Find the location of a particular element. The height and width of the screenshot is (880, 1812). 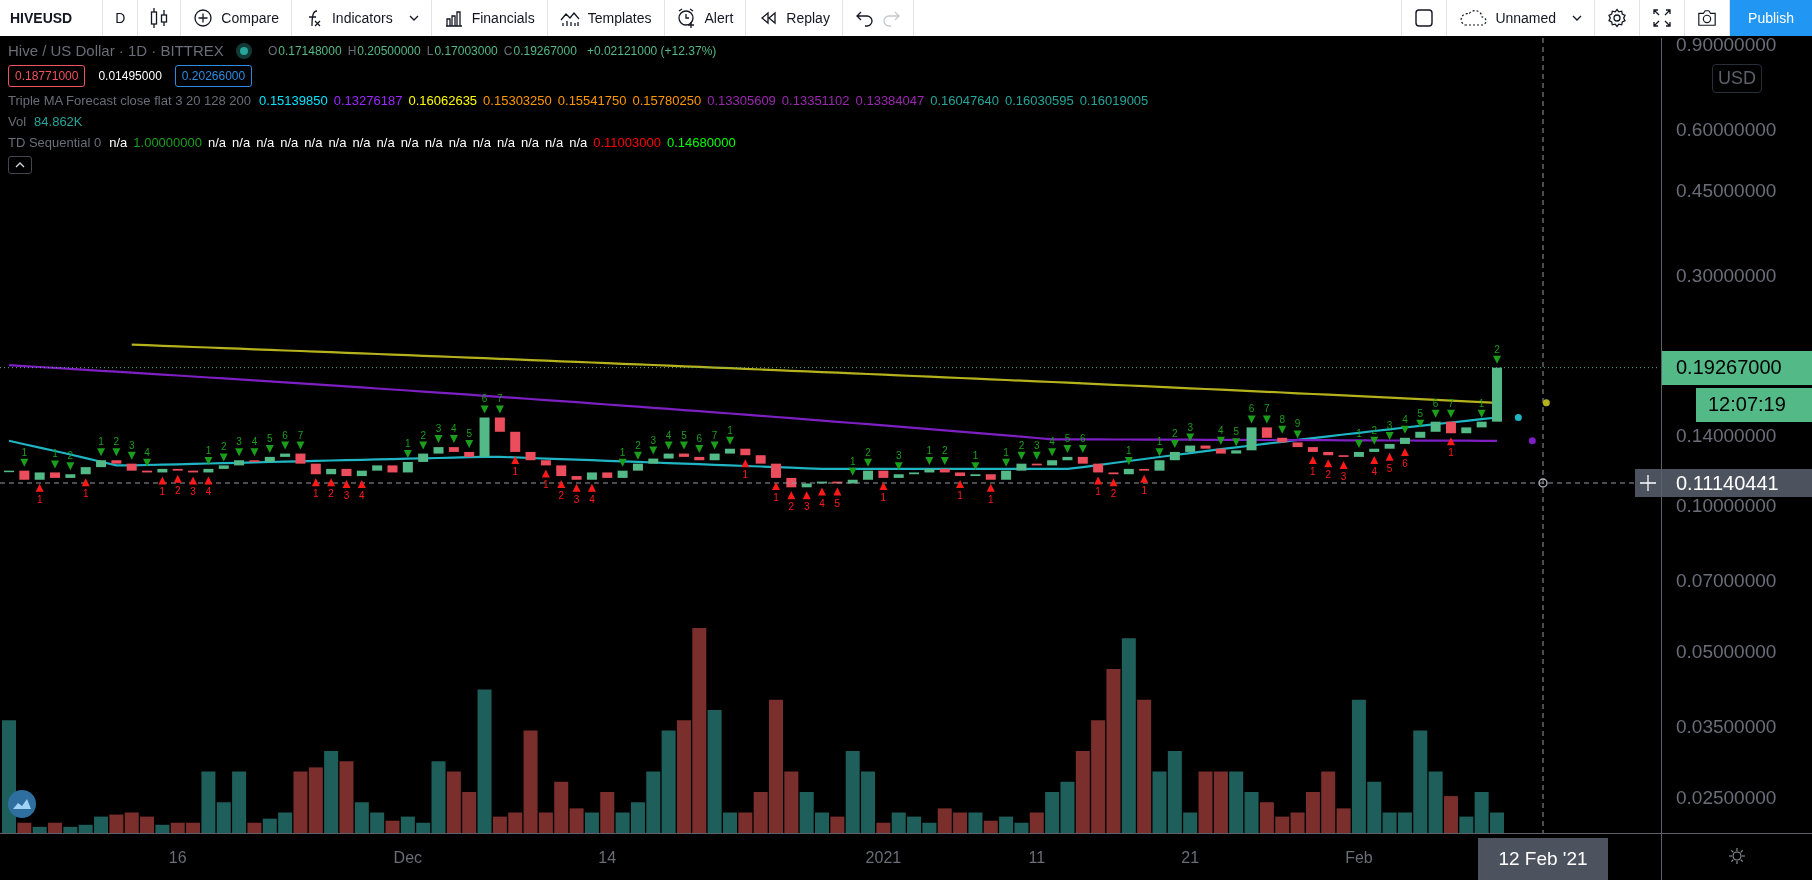

indicator-value: 0.11003000 is located at coordinates (627, 142).